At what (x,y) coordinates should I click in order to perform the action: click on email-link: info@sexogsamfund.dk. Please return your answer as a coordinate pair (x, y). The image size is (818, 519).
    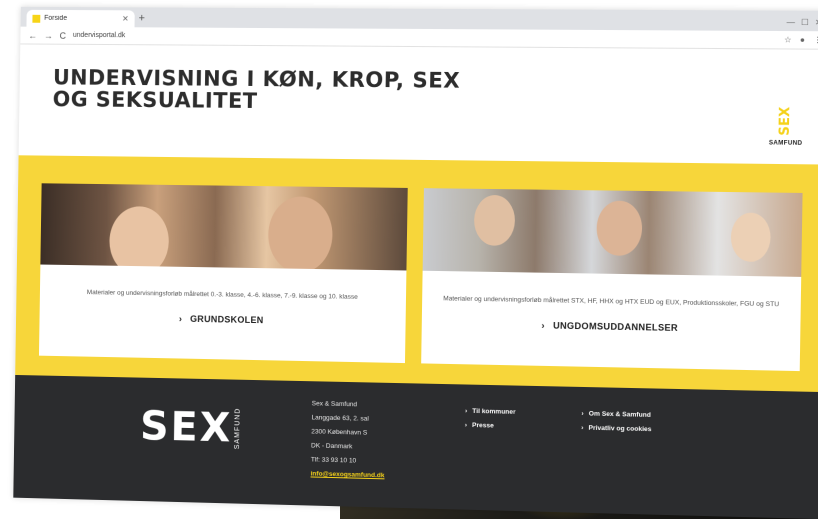
    Looking at the image, I should click on (347, 475).